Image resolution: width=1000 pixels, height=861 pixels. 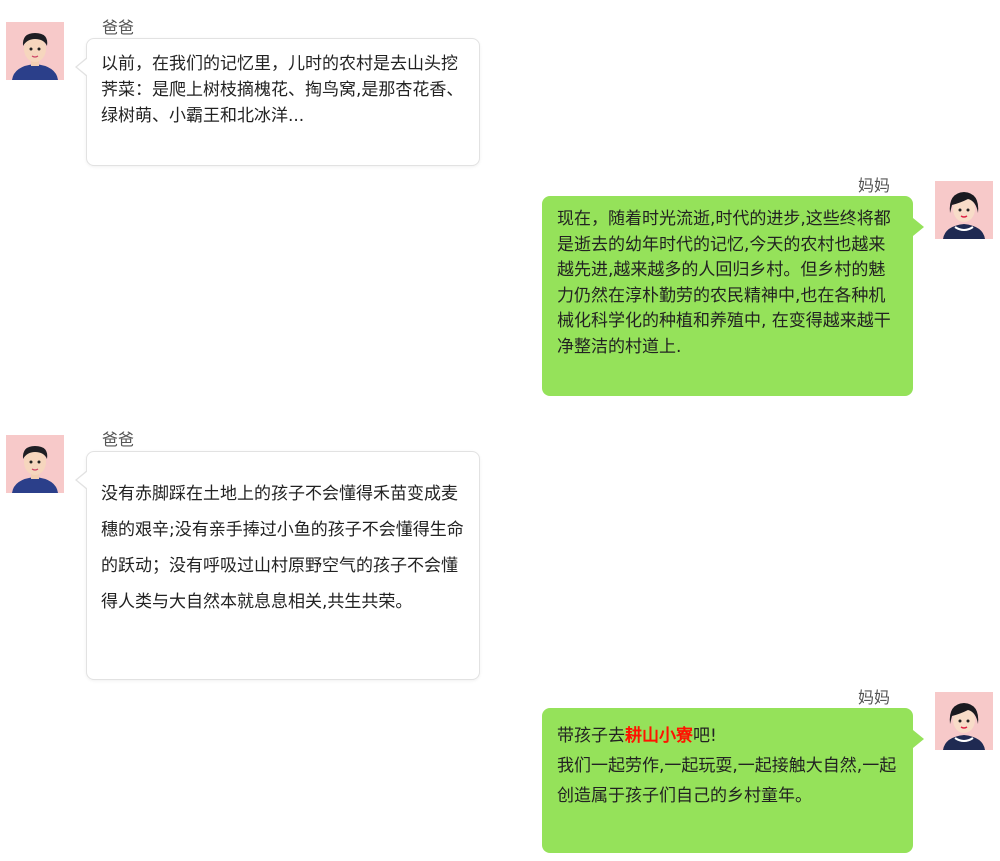 I want to click on highlight-link: 耕山小寮, so click(x=659, y=736).